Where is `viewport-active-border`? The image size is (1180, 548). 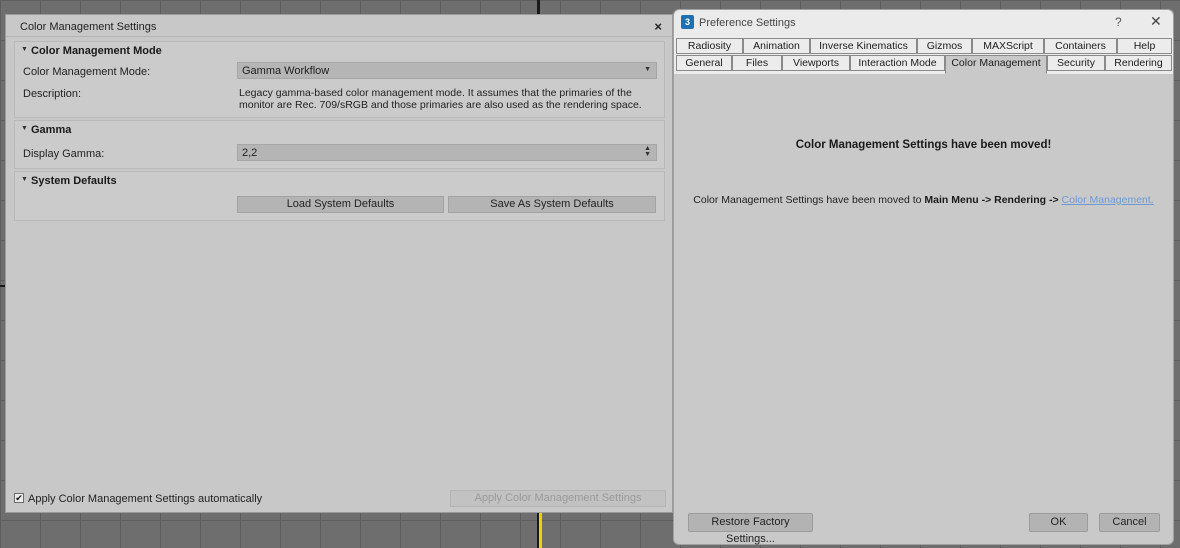
viewport-active-border is located at coordinates (540, 530).